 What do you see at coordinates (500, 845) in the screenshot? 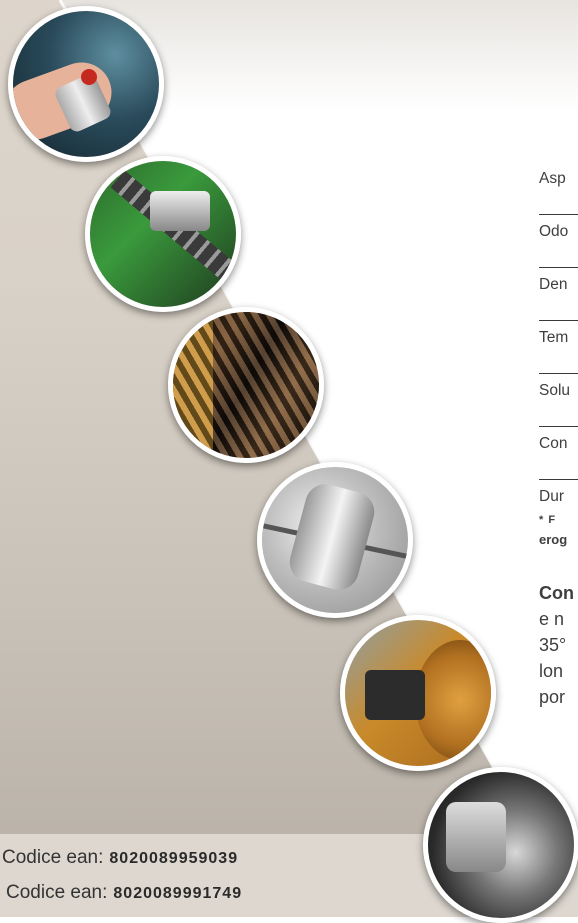
I see `brake-disc-photo` at bounding box center [500, 845].